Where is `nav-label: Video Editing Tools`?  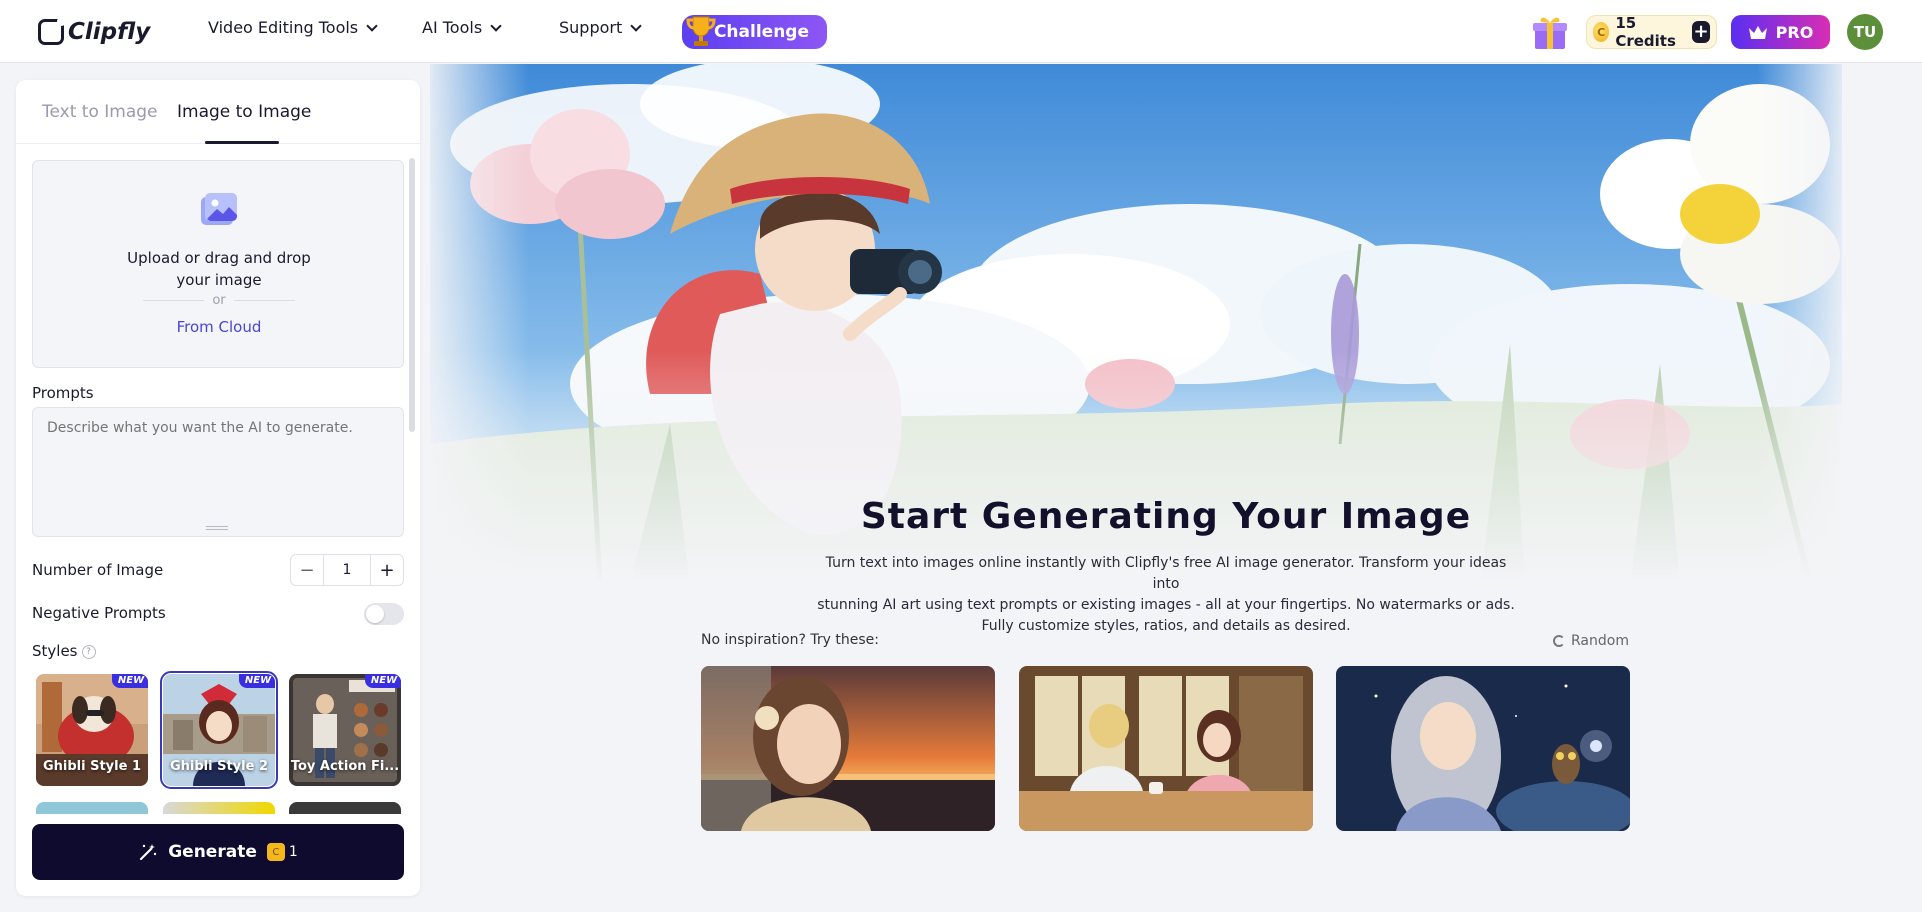
nav-label: Video Editing Tools is located at coordinates (283, 27).